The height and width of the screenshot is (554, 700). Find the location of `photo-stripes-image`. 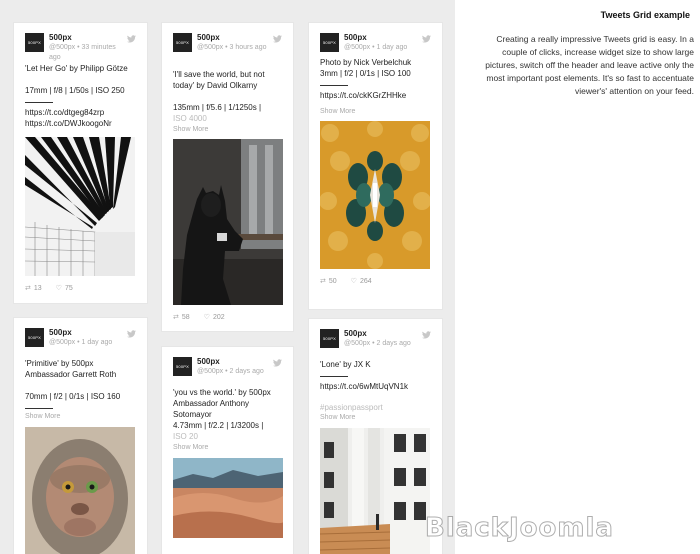

photo-stripes-image is located at coordinates (80, 206).